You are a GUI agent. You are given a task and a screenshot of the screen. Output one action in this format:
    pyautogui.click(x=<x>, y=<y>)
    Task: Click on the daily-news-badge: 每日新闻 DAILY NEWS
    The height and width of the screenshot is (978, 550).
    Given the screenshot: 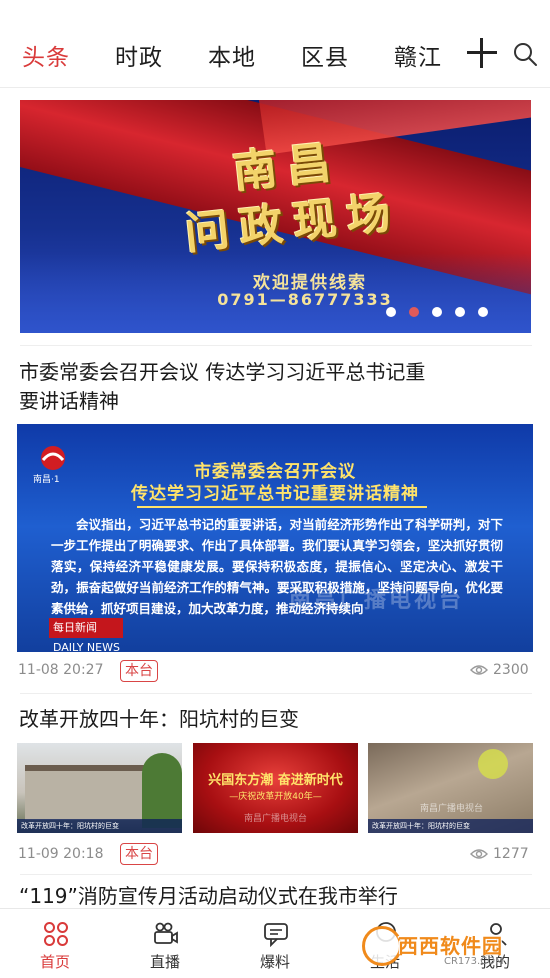 What is the action you would take?
    pyautogui.click(x=86, y=635)
    